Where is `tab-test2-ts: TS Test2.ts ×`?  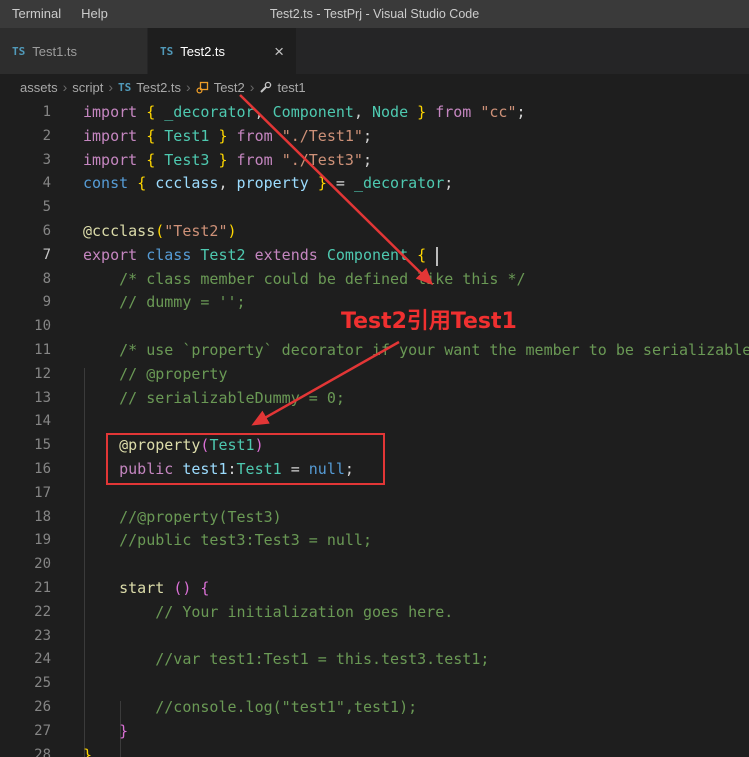 tab-test2-ts: TS Test2.ts × is located at coordinates (222, 51).